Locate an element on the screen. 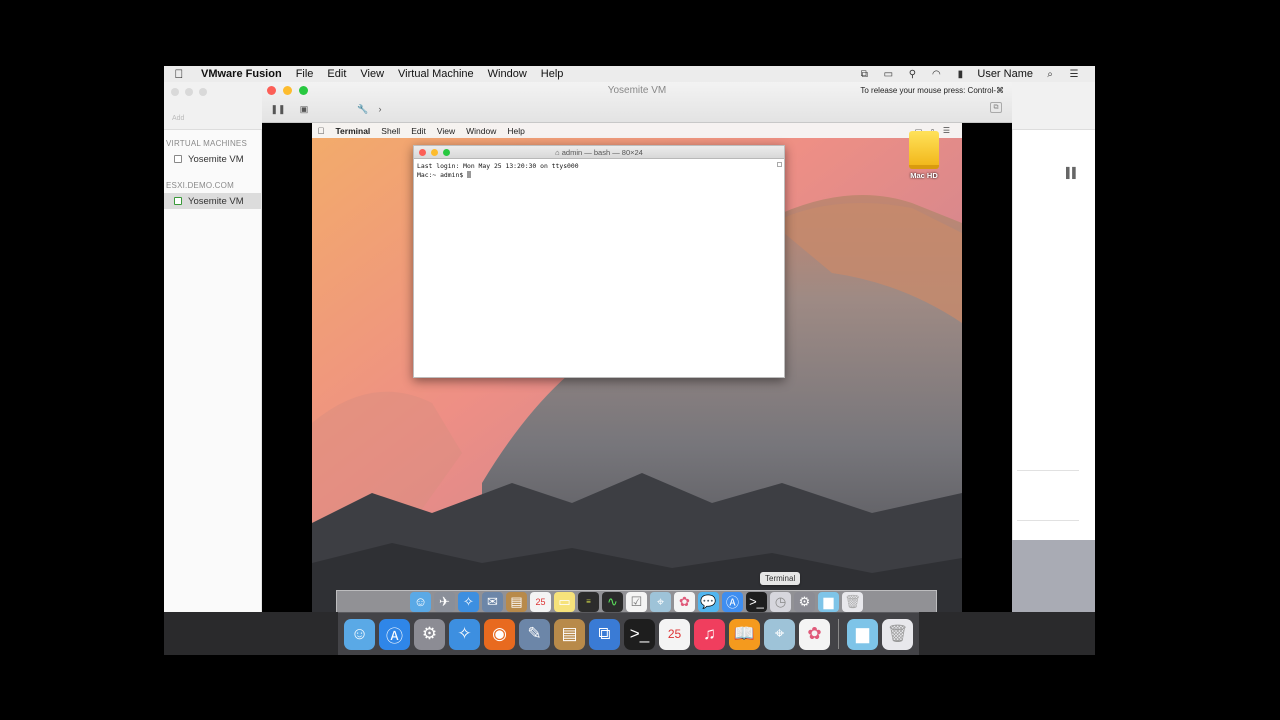  menu-virtual-machine: Virtual Machine is located at coordinates (436, 74).